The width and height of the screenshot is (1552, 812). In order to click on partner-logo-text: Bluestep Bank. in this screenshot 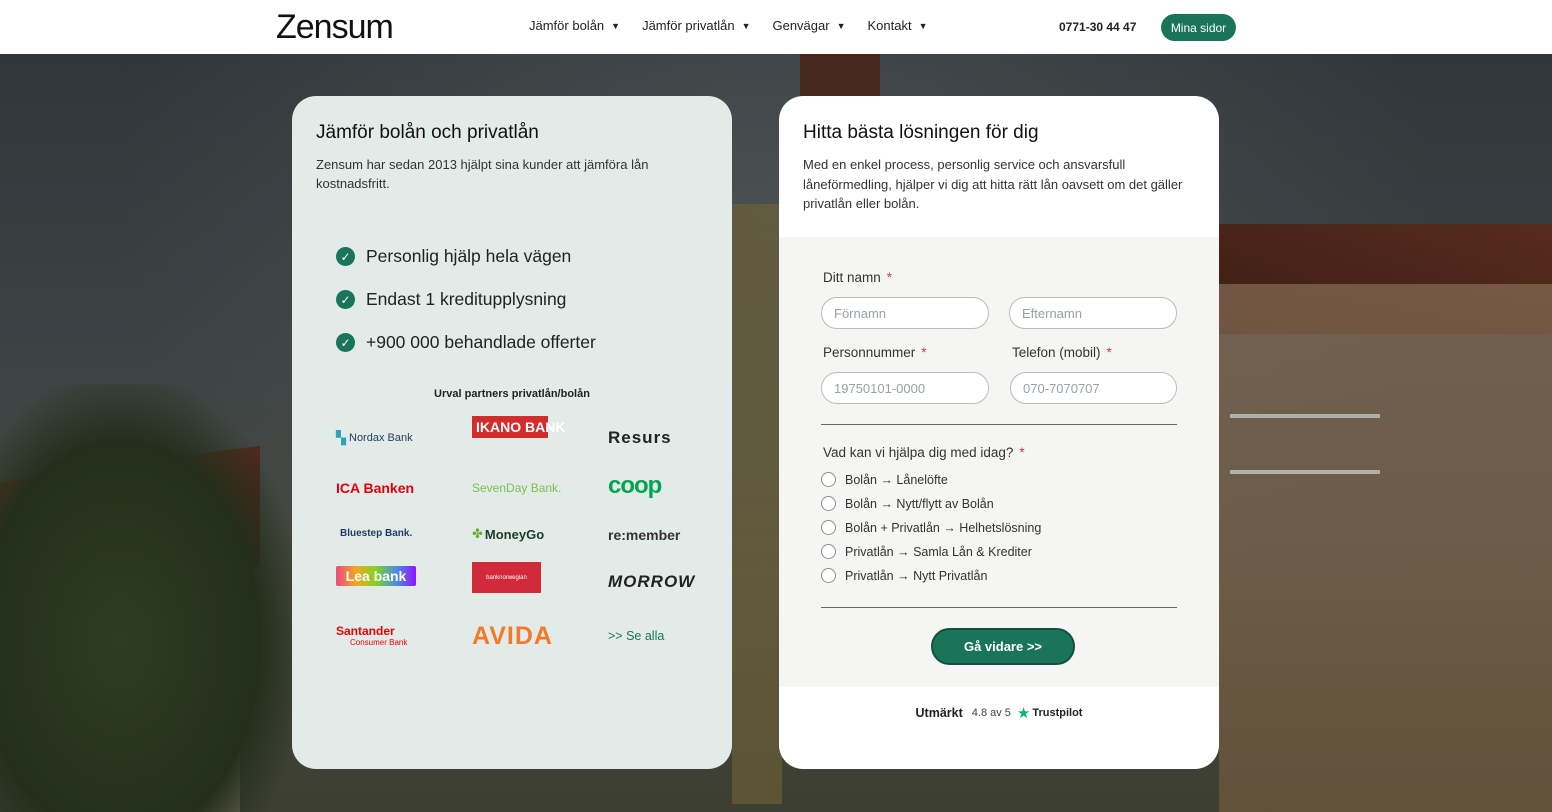, I will do `click(376, 533)`.